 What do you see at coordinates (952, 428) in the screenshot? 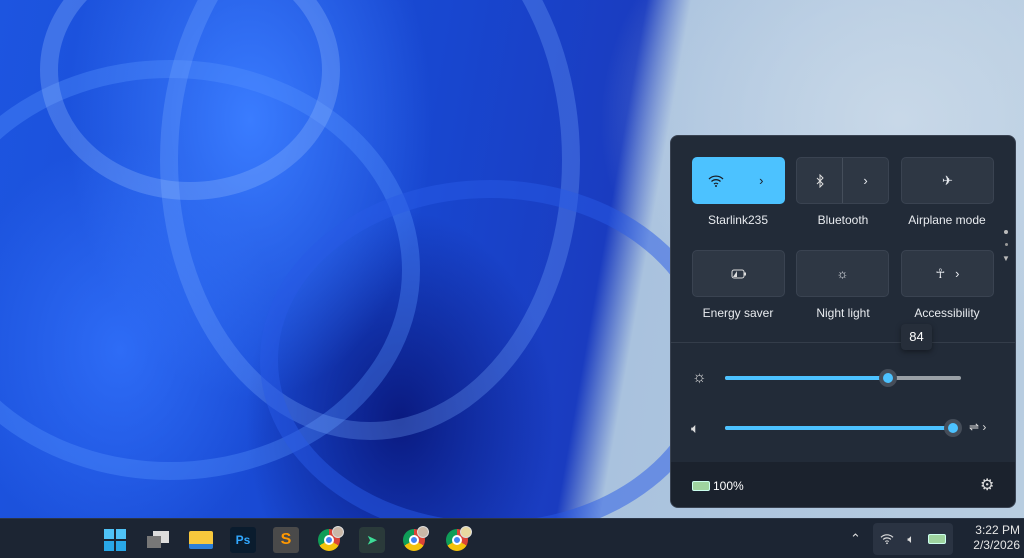
I see `volume-thumb` at bounding box center [952, 428].